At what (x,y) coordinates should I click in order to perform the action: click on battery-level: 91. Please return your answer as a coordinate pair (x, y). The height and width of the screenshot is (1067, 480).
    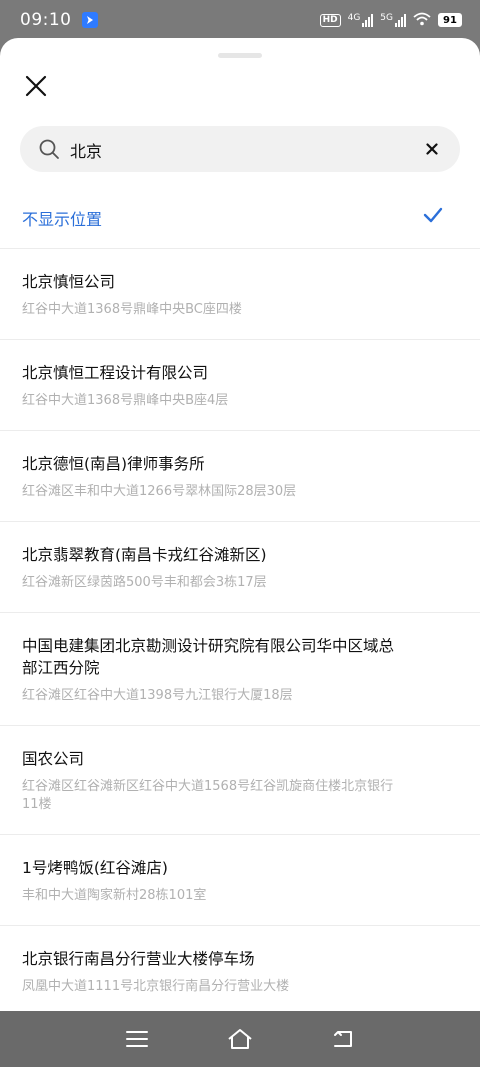
    Looking at the image, I should click on (450, 20).